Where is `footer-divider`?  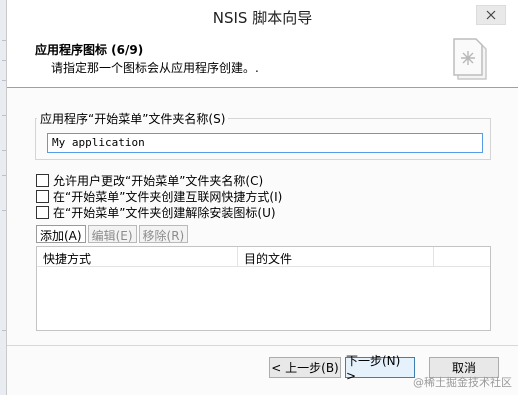
footer-divider is located at coordinates (262, 345).